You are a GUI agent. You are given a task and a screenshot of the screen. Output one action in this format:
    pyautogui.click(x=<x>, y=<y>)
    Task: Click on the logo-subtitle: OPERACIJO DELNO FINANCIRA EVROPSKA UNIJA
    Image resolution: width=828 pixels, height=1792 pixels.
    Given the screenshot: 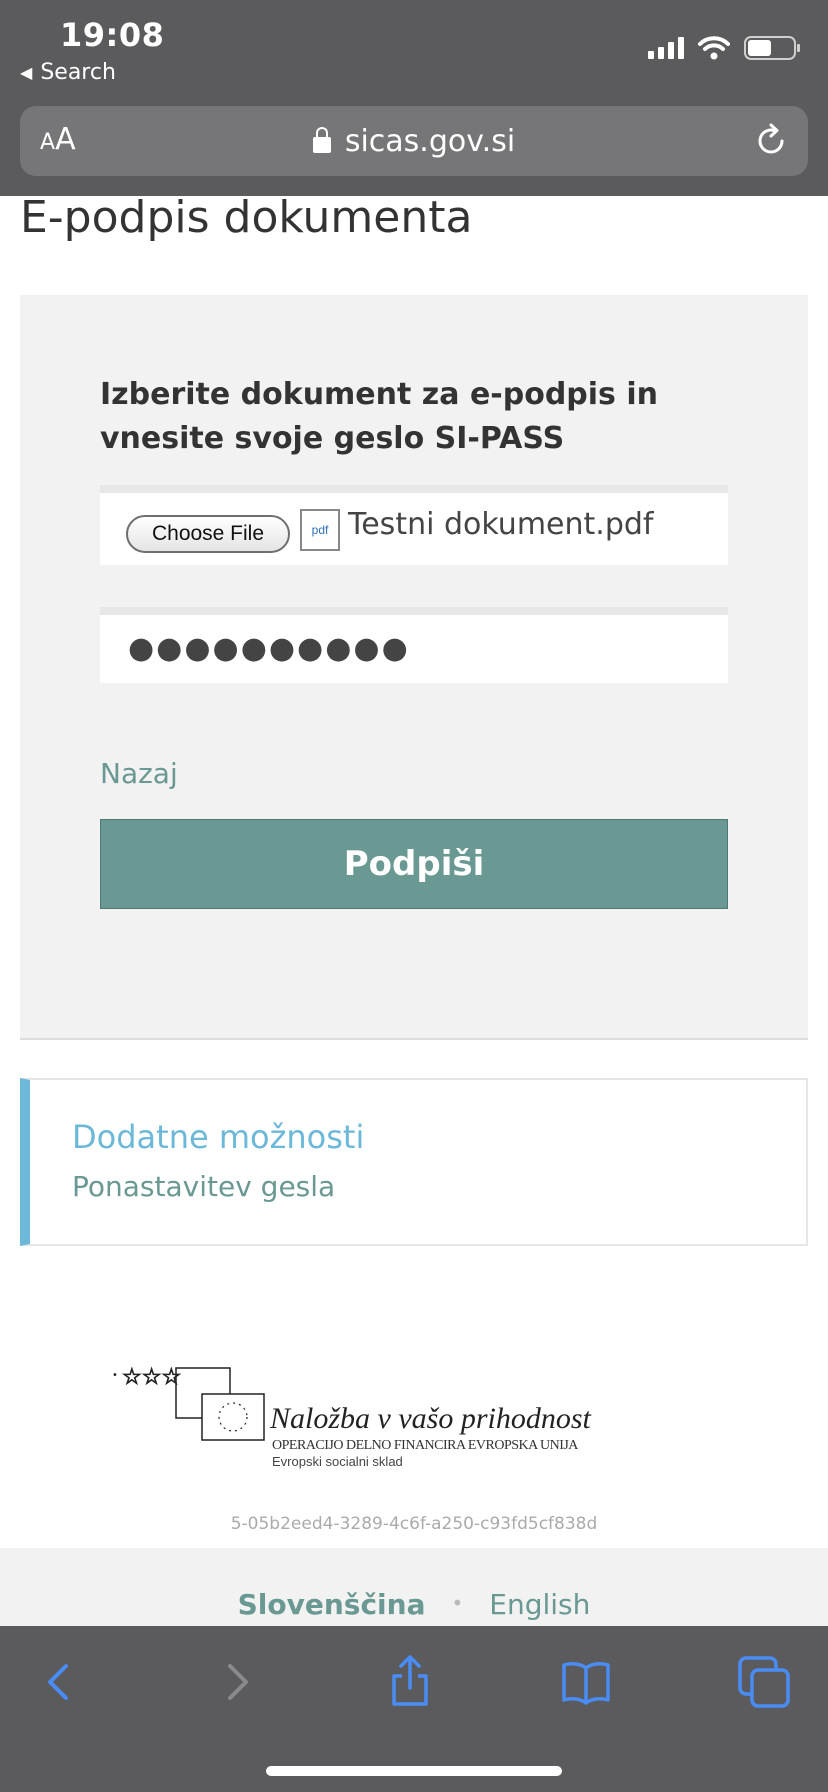 What is the action you would take?
    pyautogui.click(x=425, y=1445)
    